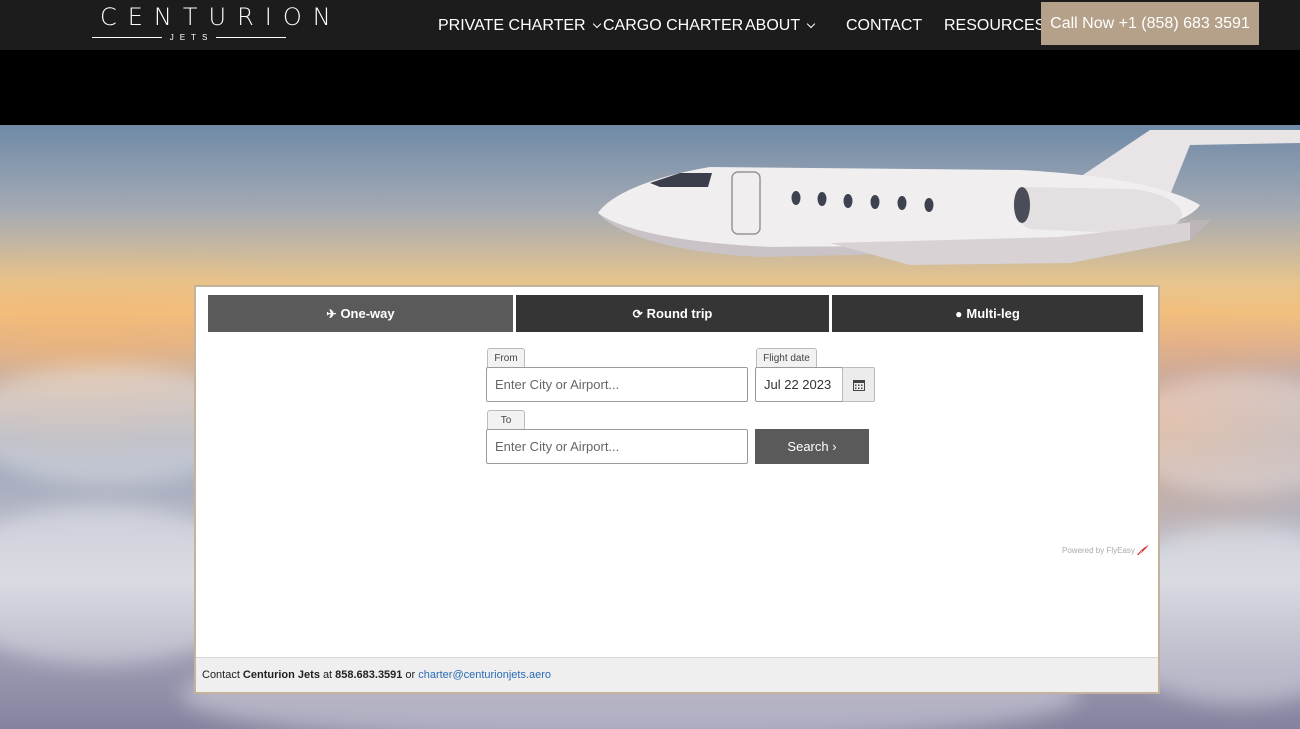 The image size is (1300, 729). What do you see at coordinates (993, 313) in the screenshot?
I see `tab-multi-leg-label: Multi-leg` at bounding box center [993, 313].